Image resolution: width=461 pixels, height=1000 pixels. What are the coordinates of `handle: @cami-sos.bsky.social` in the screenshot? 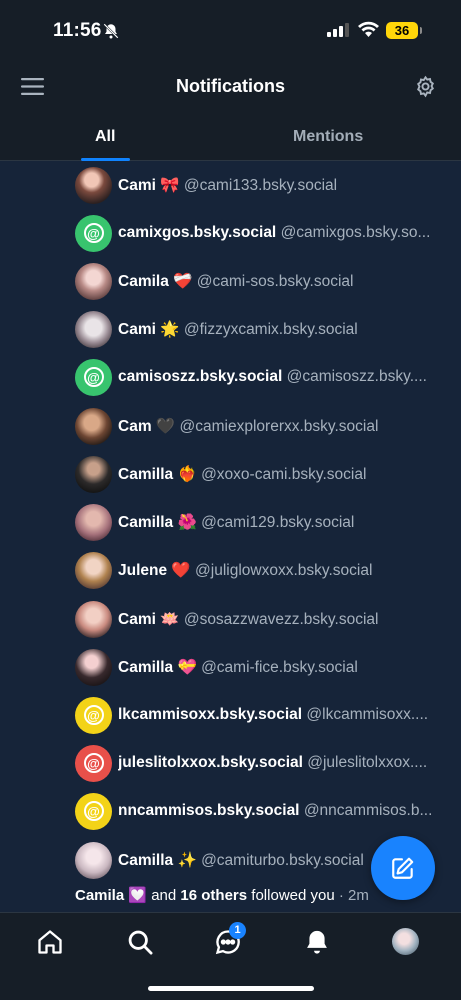 It's located at (275, 281).